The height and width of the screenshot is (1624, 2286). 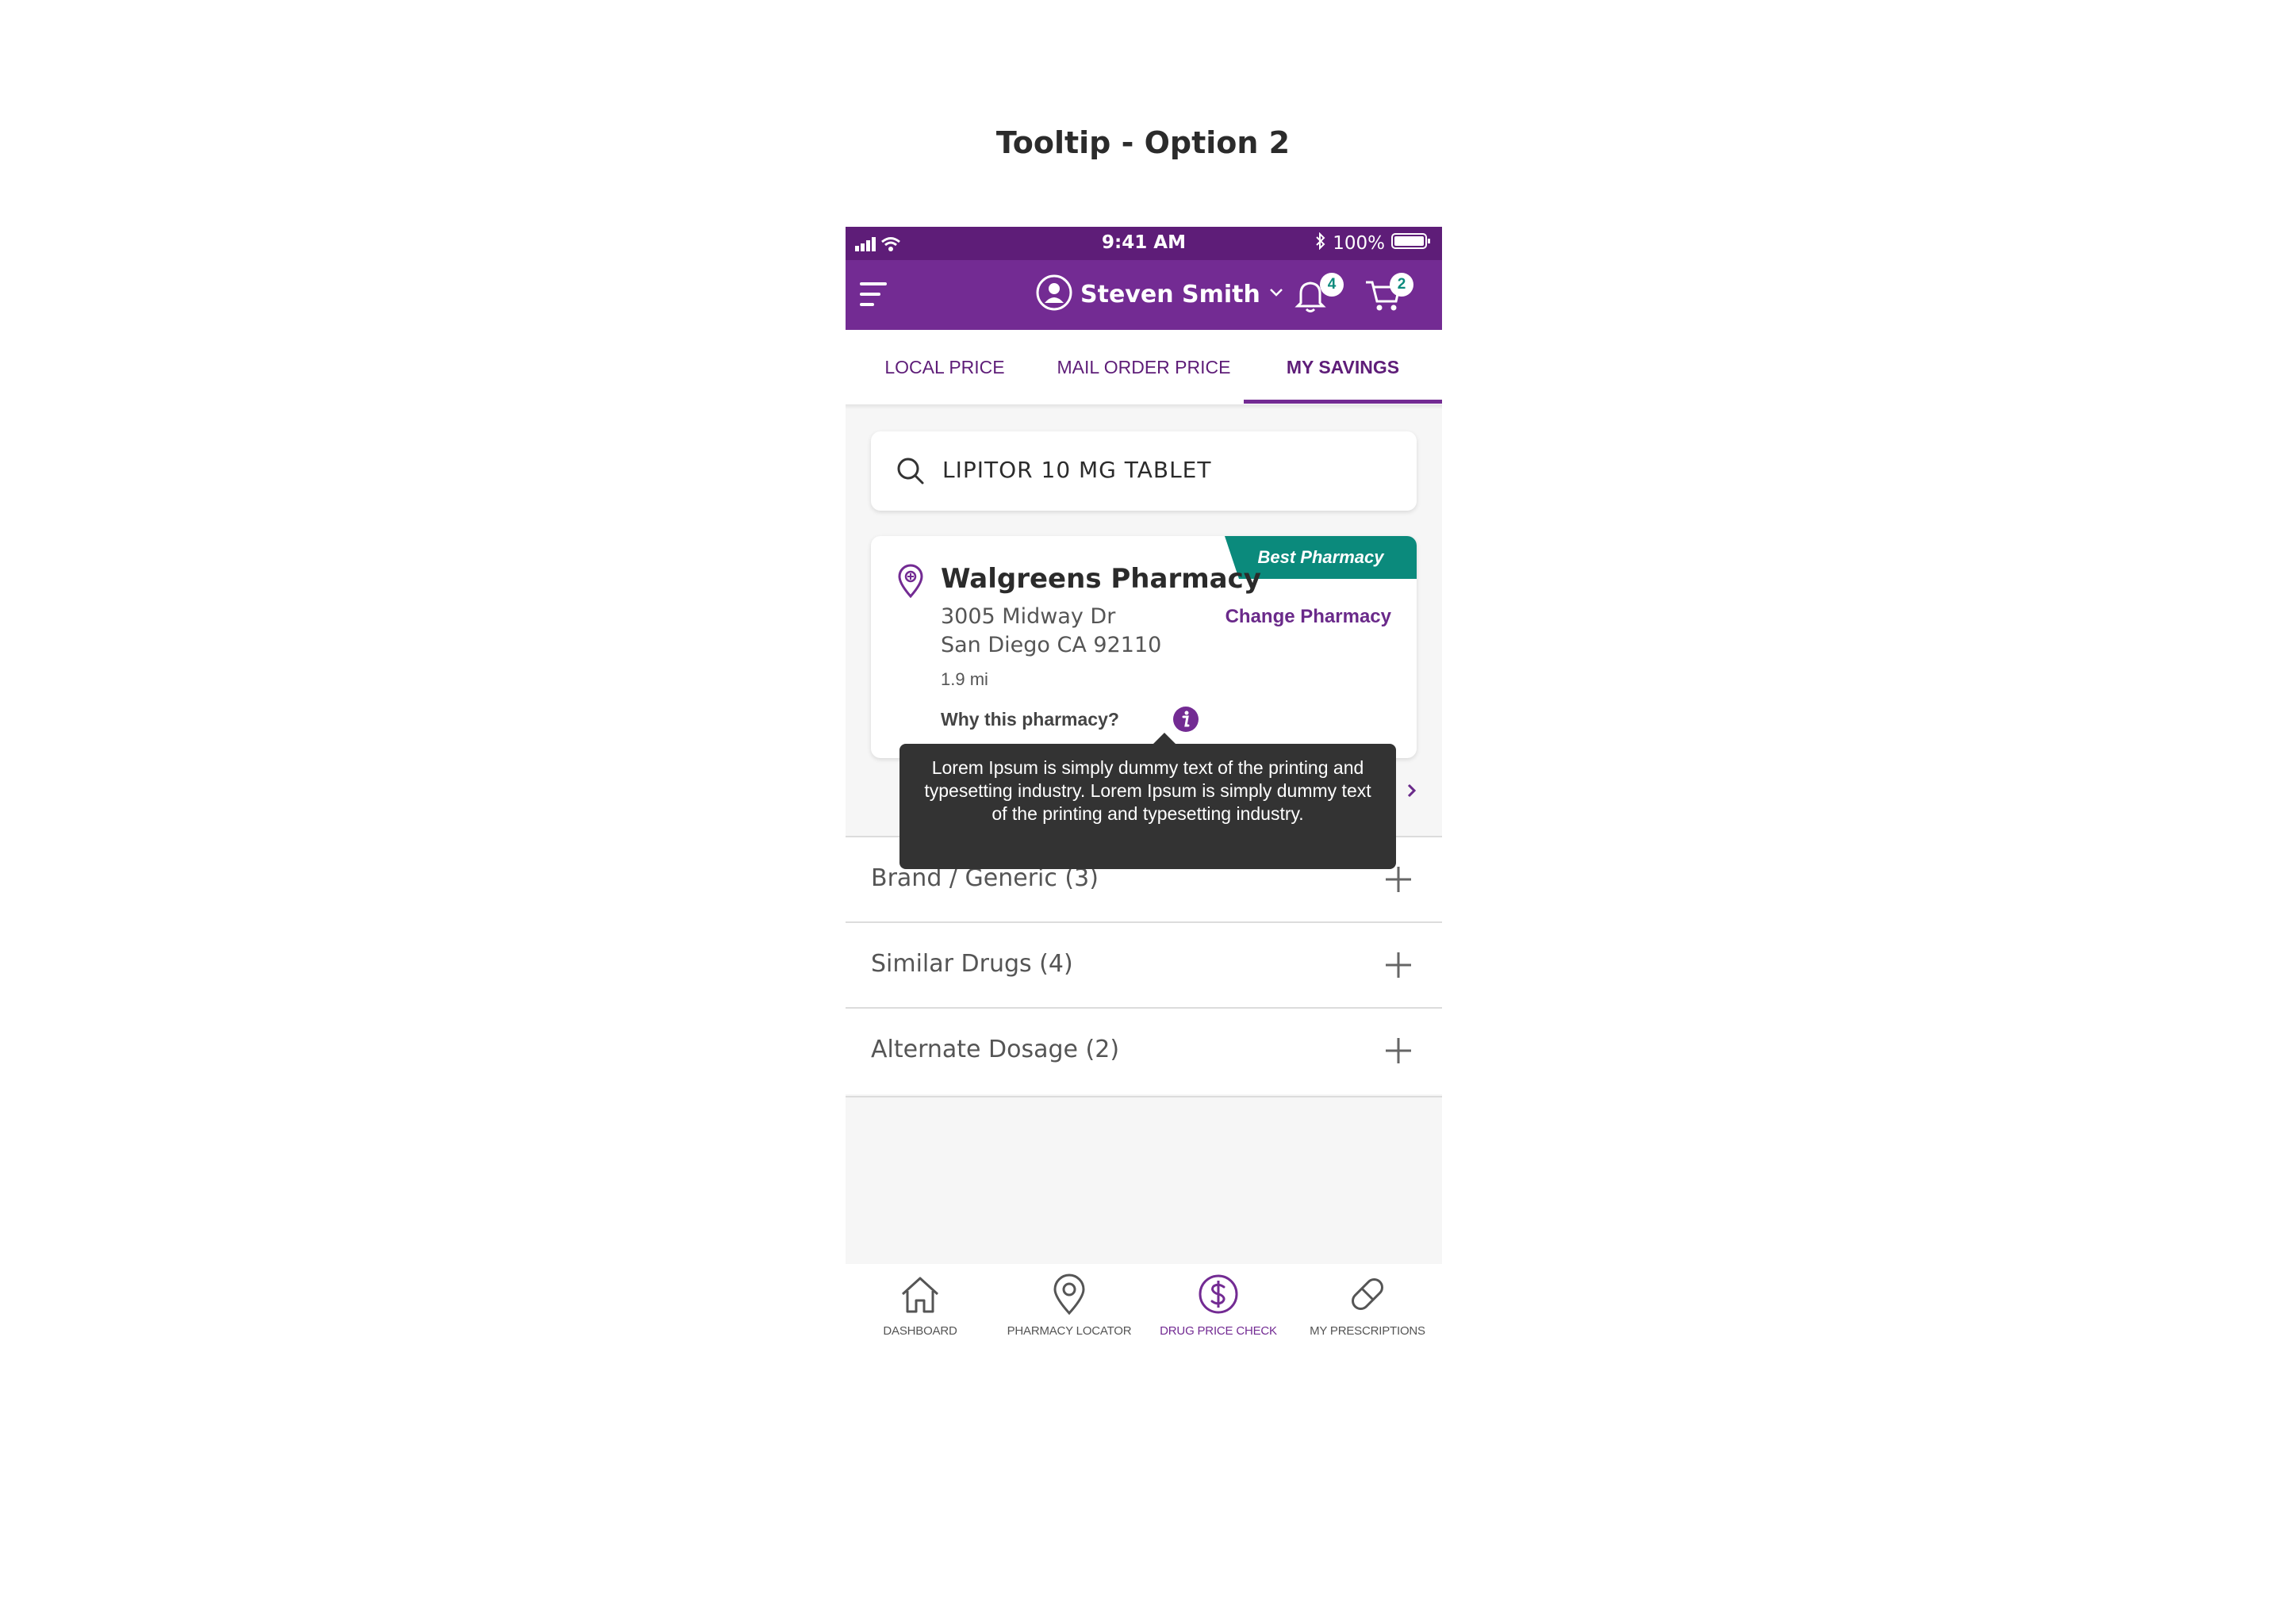 What do you see at coordinates (1144, 406) in the screenshot?
I see `tabs-divider` at bounding box center [1144, 406].